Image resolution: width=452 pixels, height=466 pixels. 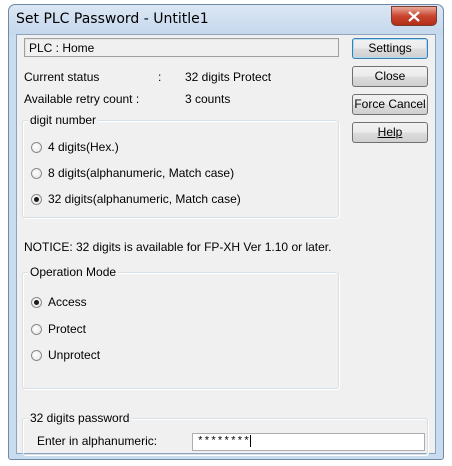 I want to click on digit-4-radio, so click(x=36, y=147).